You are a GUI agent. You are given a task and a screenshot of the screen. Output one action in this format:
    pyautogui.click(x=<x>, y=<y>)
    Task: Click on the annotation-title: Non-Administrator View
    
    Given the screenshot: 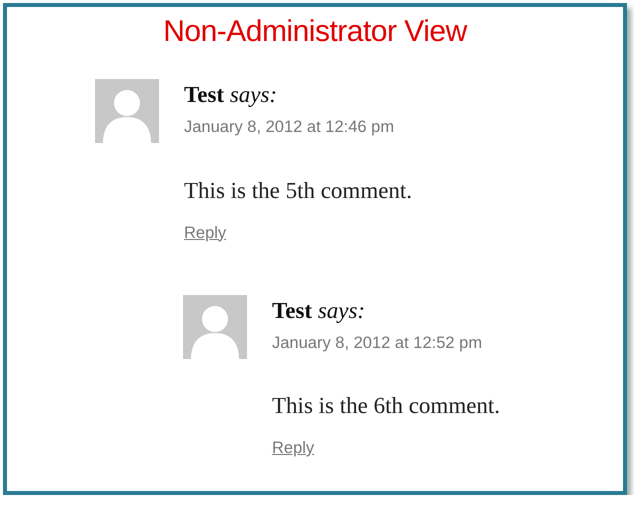 What is the action you would take?
    pyautogui.click(x=315, y=30)
    